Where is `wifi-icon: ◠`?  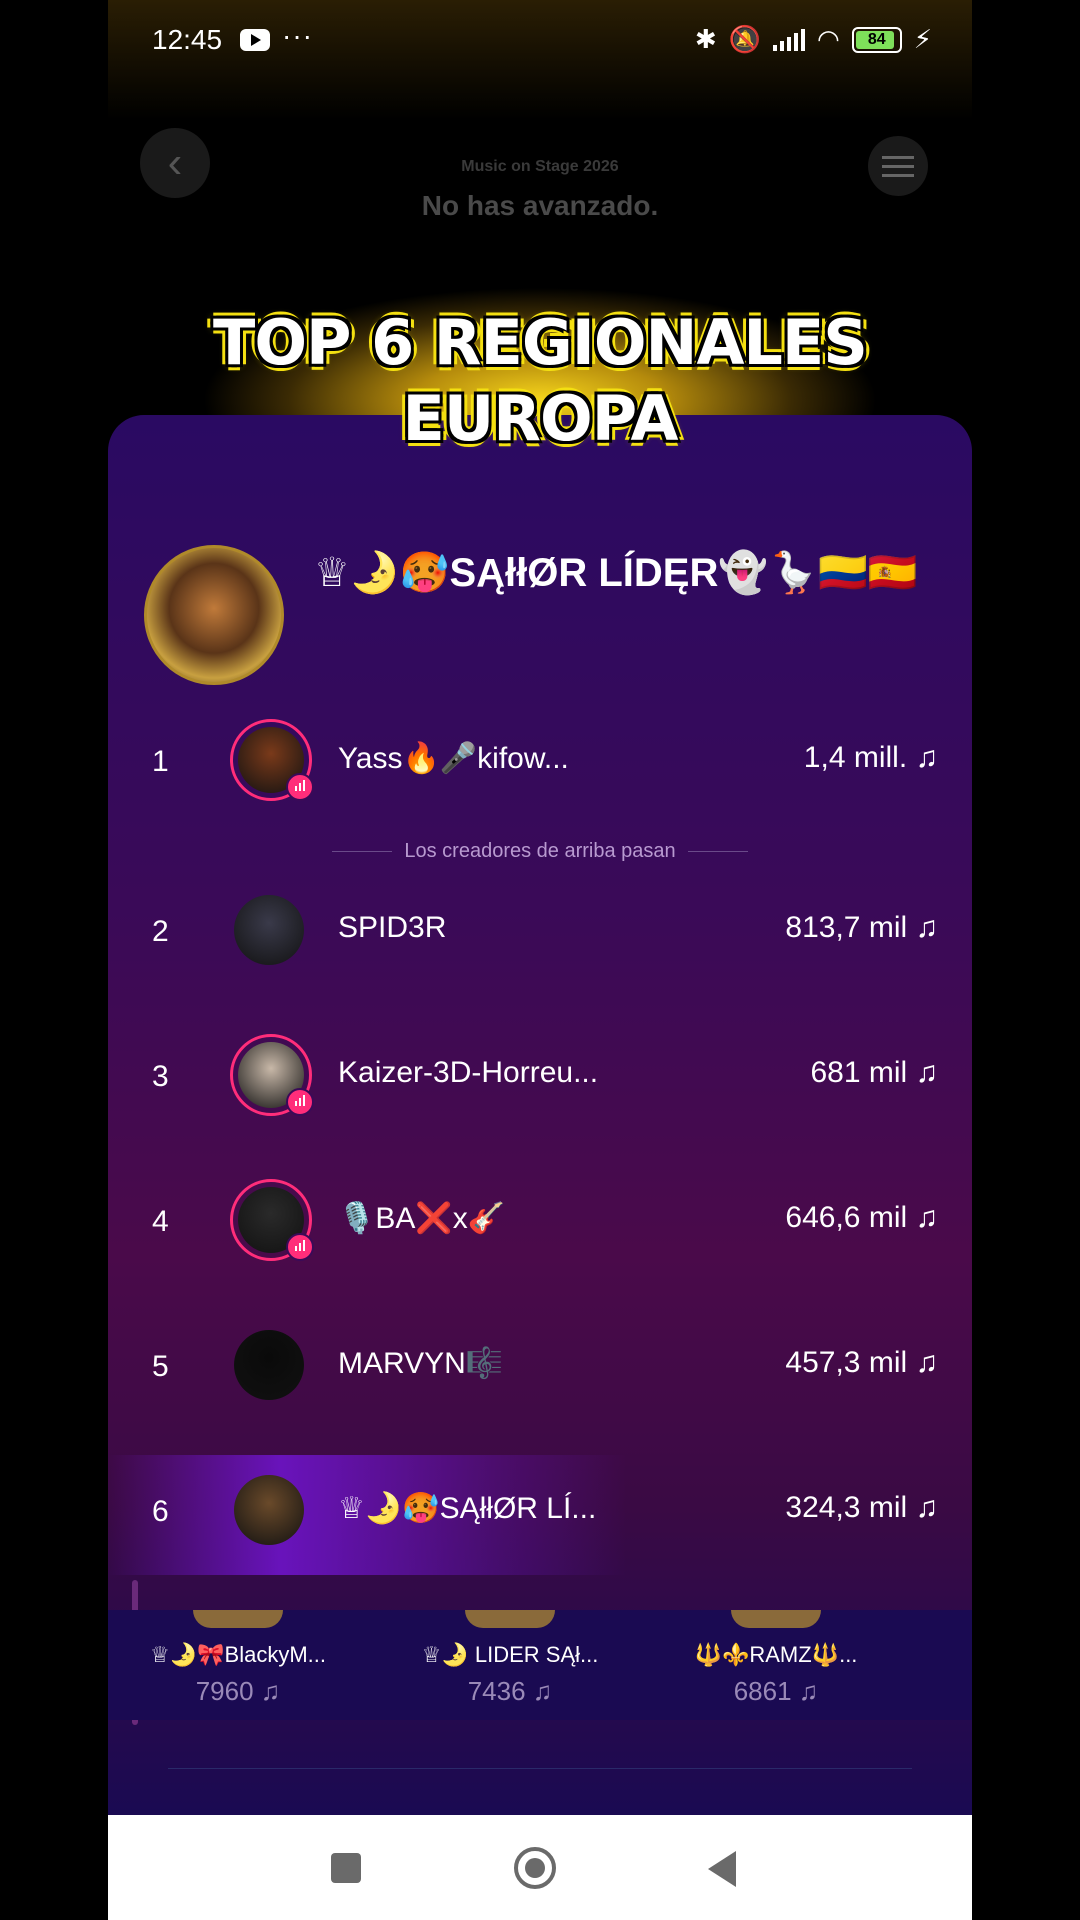
wifi-icon: ◠ is located at coordinates (828, 39).